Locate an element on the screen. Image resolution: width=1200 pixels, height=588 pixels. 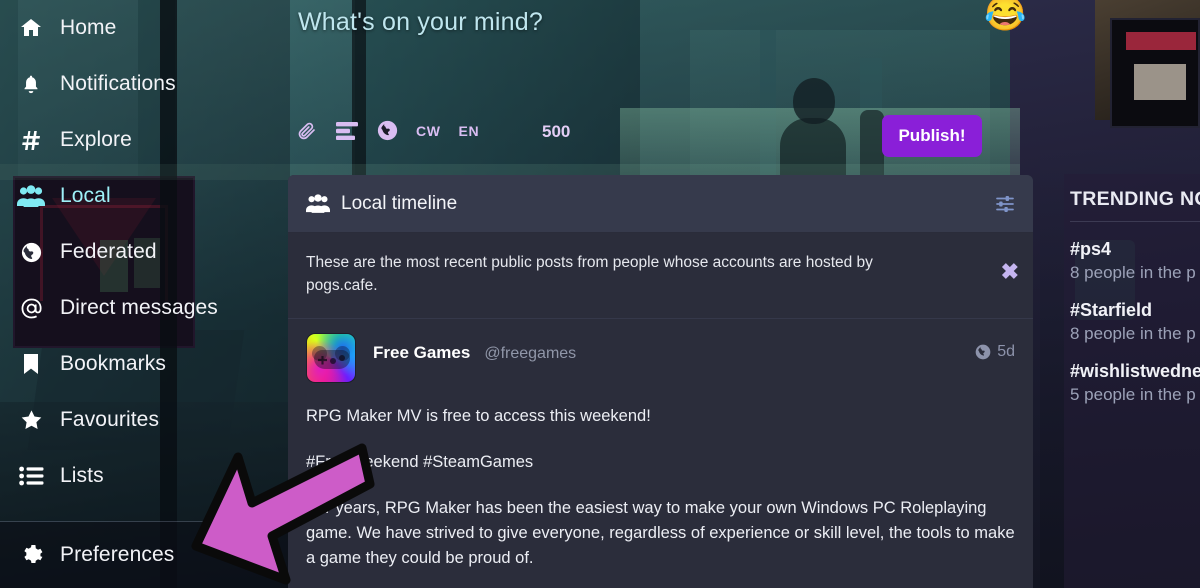
trending-item: #wishlistwednes 5 people in the p is located at coordinates (1135, 374).